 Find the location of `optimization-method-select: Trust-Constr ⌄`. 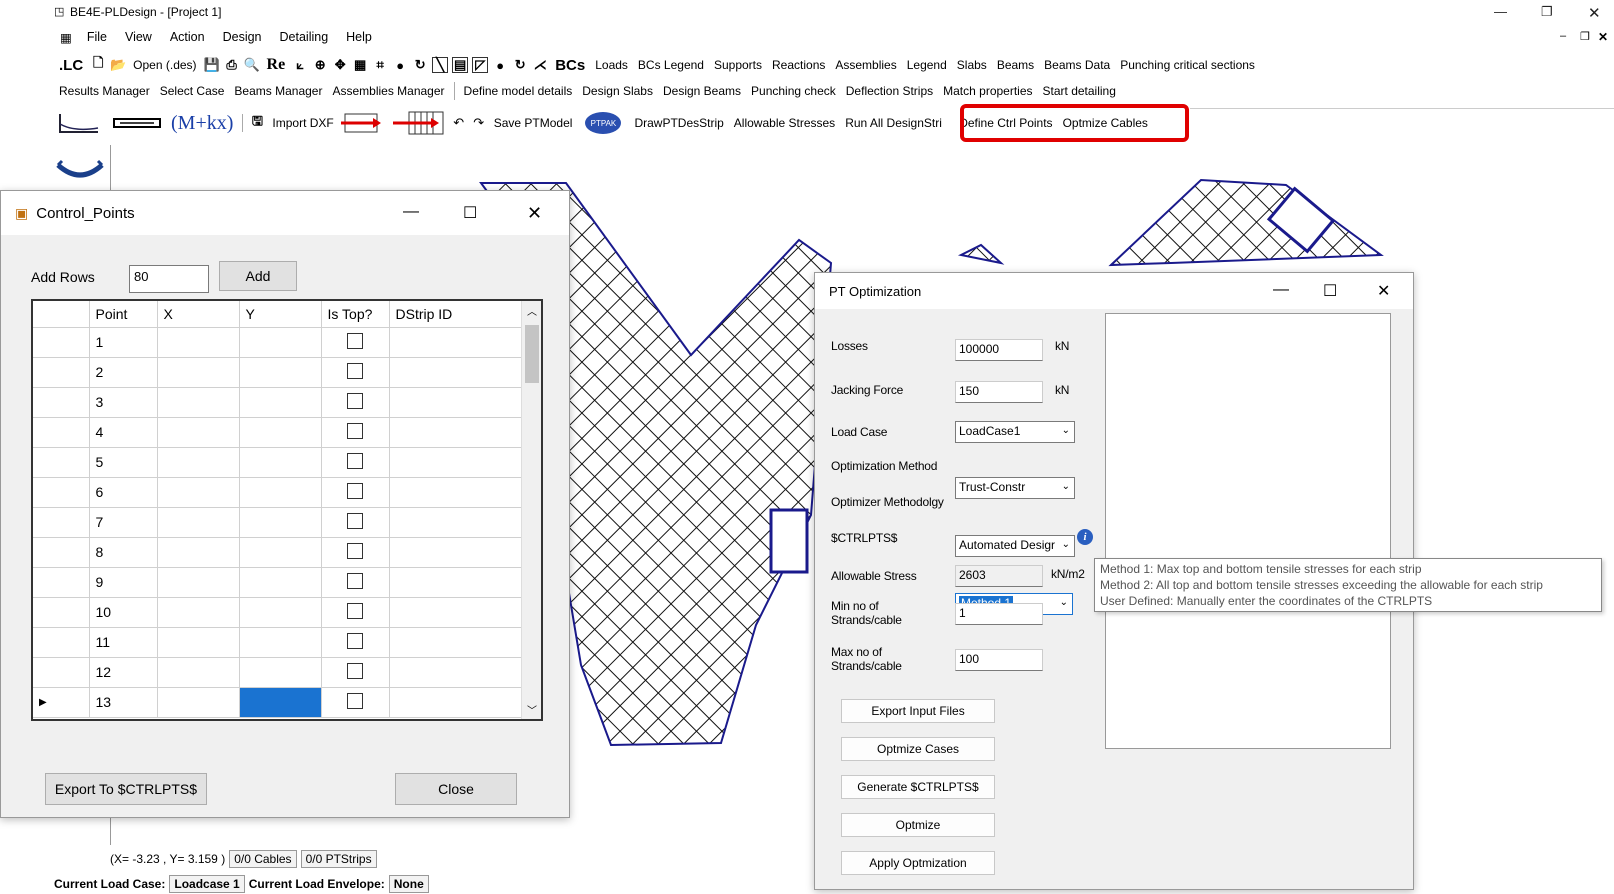

optimization-method-select: Trust-Constr ⌄ is located at coordinates (1015, 488).